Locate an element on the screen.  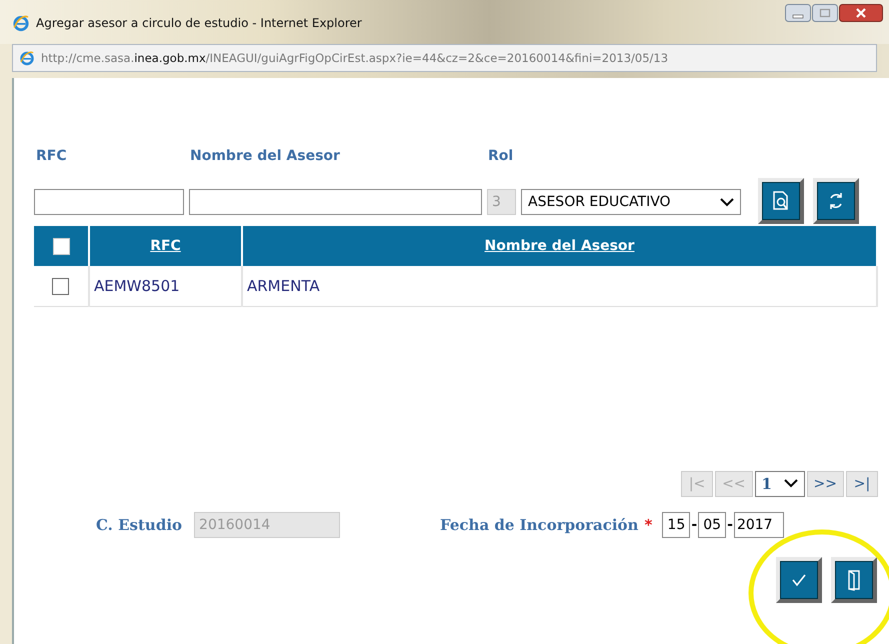
name-field is located at coordinates (335, 202).